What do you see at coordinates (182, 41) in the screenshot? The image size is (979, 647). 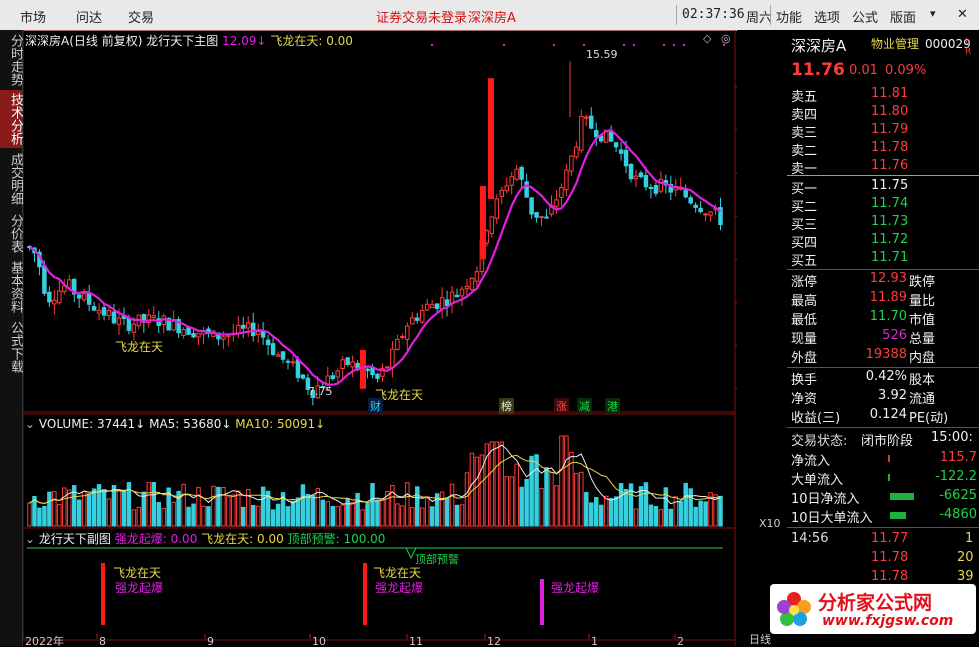 I see `indicator-name: 龙行天下主图` at bounding box center [182, 41].